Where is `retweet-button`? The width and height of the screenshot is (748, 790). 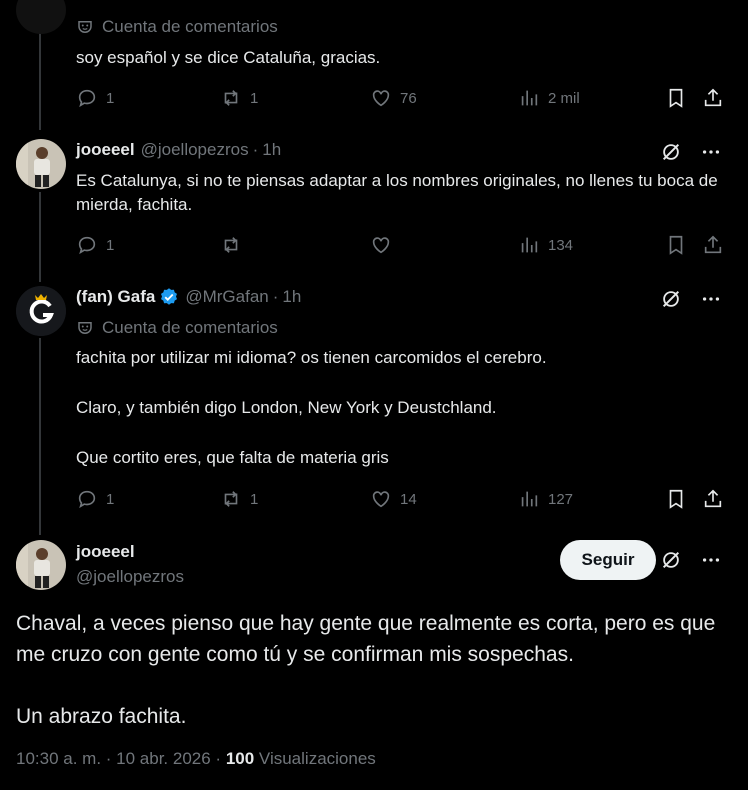 retweet-button is located at coordinates (235, 245).